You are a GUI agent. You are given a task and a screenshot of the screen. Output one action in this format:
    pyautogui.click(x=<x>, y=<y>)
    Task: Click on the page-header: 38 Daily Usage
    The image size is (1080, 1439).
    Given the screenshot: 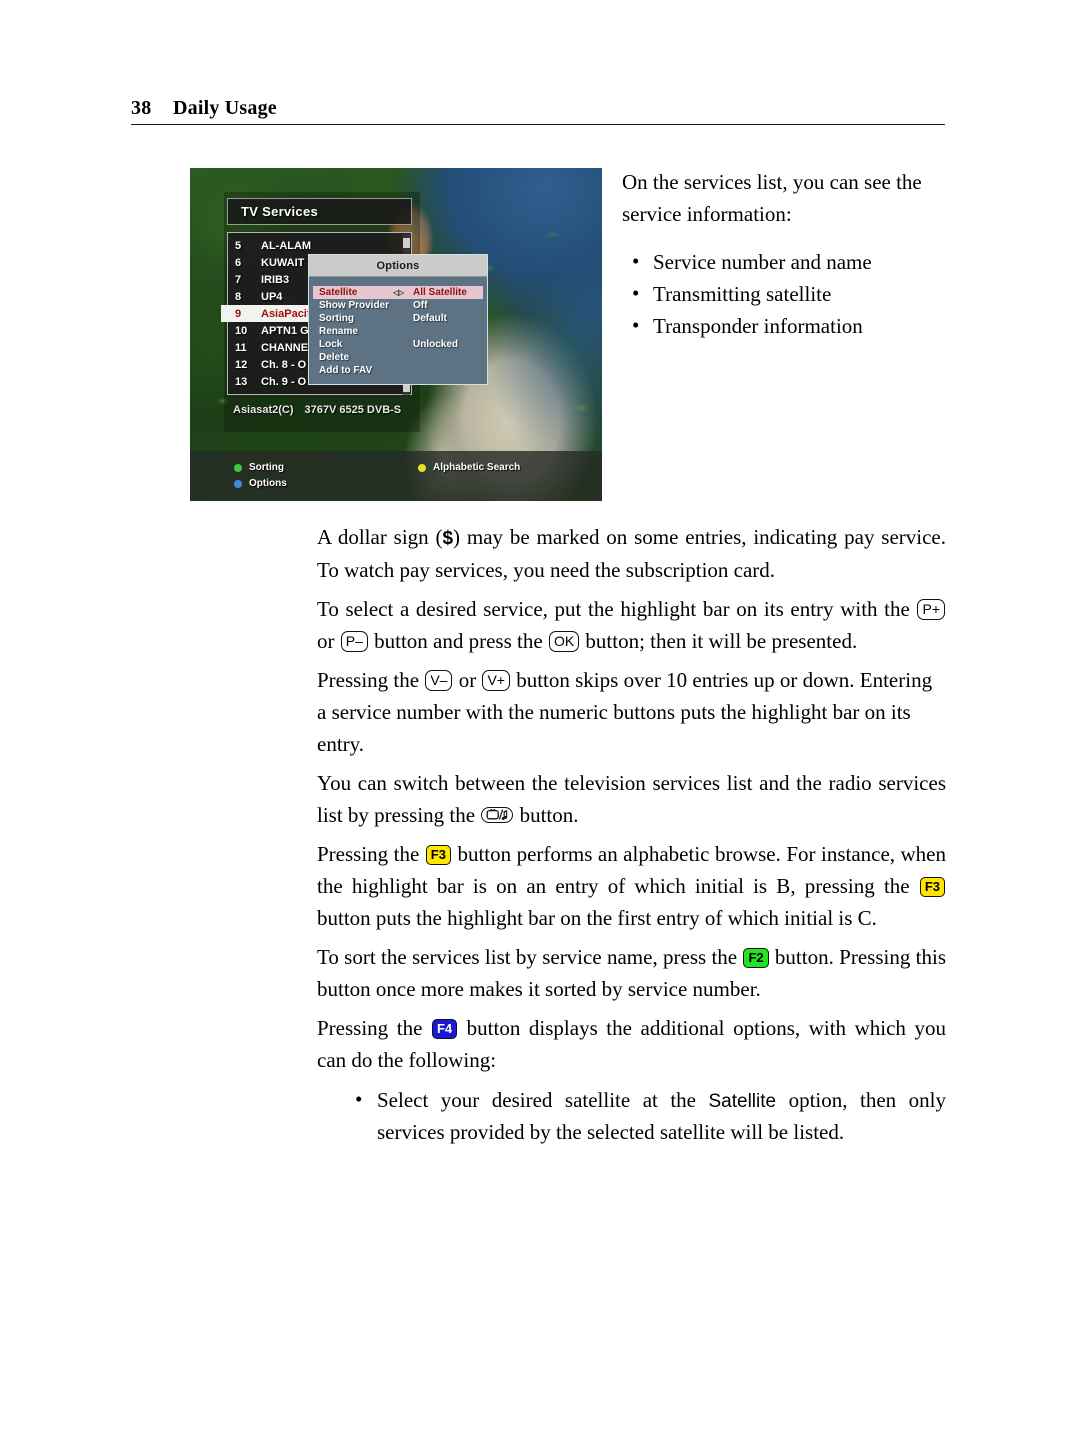 What is the action you would take?
    pyautogui.click(x=538, y=113)
    